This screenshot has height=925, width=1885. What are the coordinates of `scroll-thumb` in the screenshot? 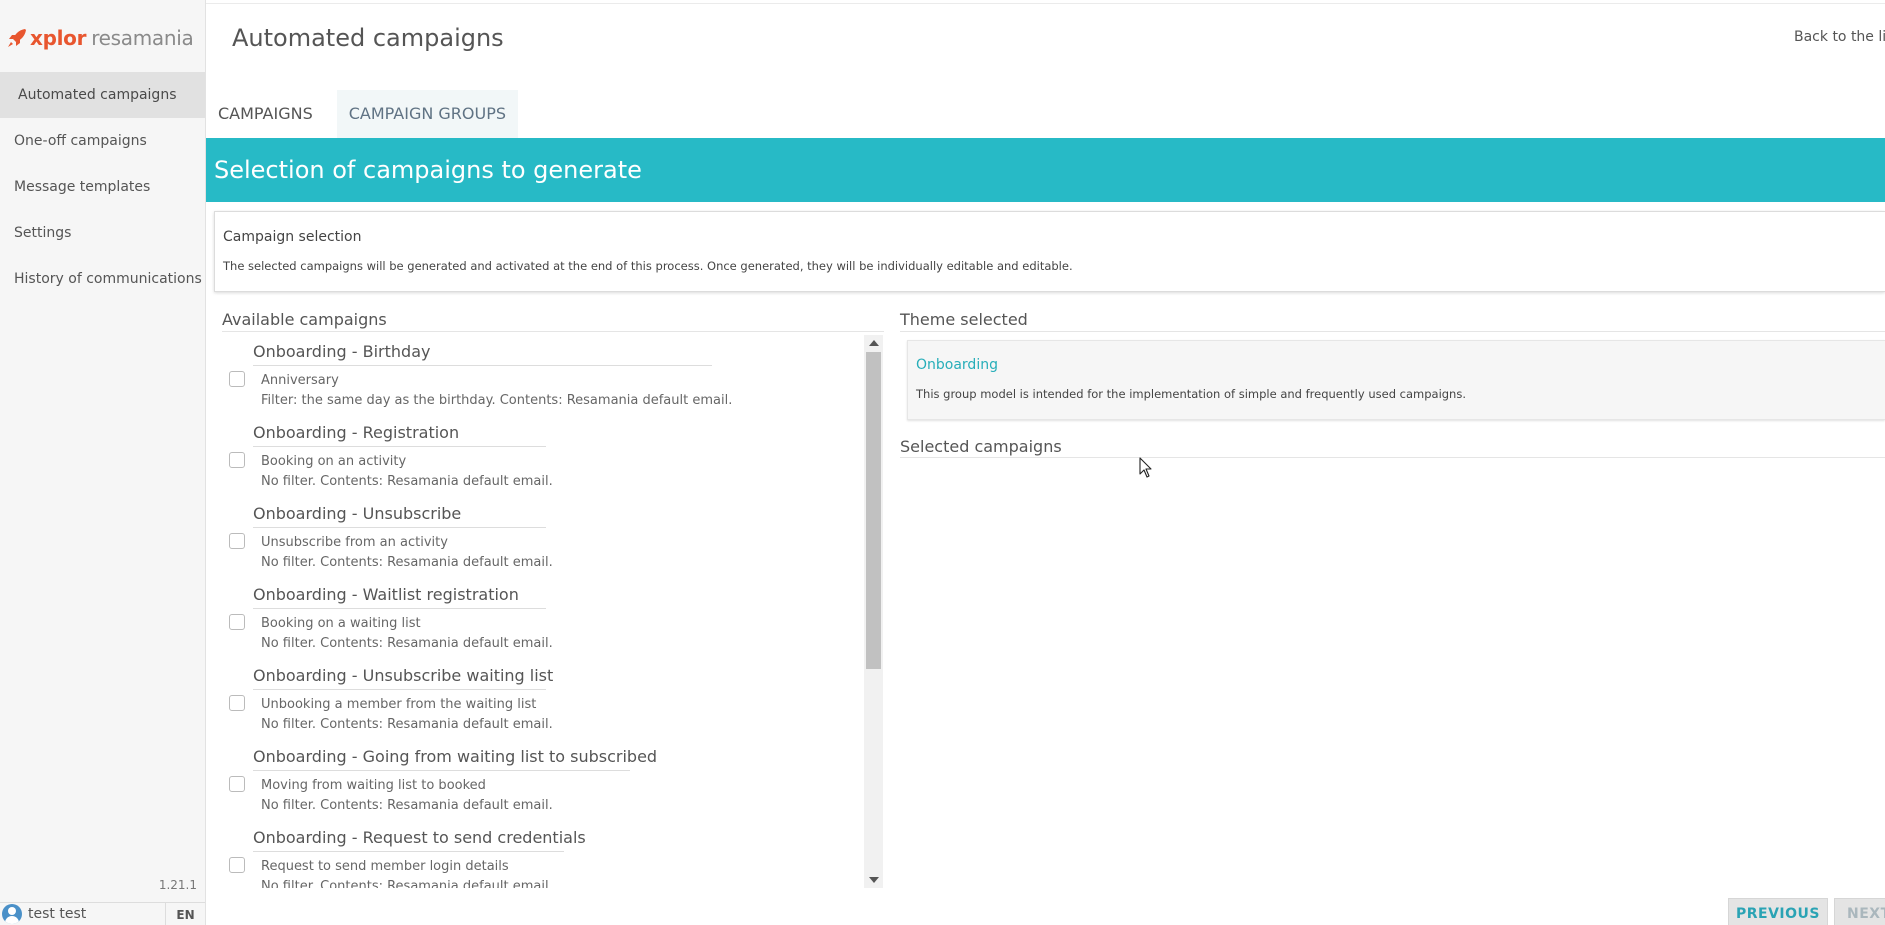 It's located at (873, 510).